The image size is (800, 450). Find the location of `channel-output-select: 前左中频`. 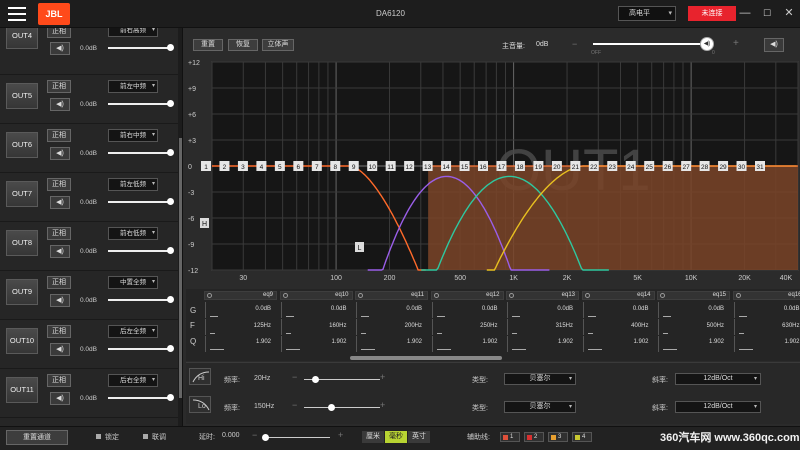

channel-output-select: 前左中频 is located at coordinates (133, 86).